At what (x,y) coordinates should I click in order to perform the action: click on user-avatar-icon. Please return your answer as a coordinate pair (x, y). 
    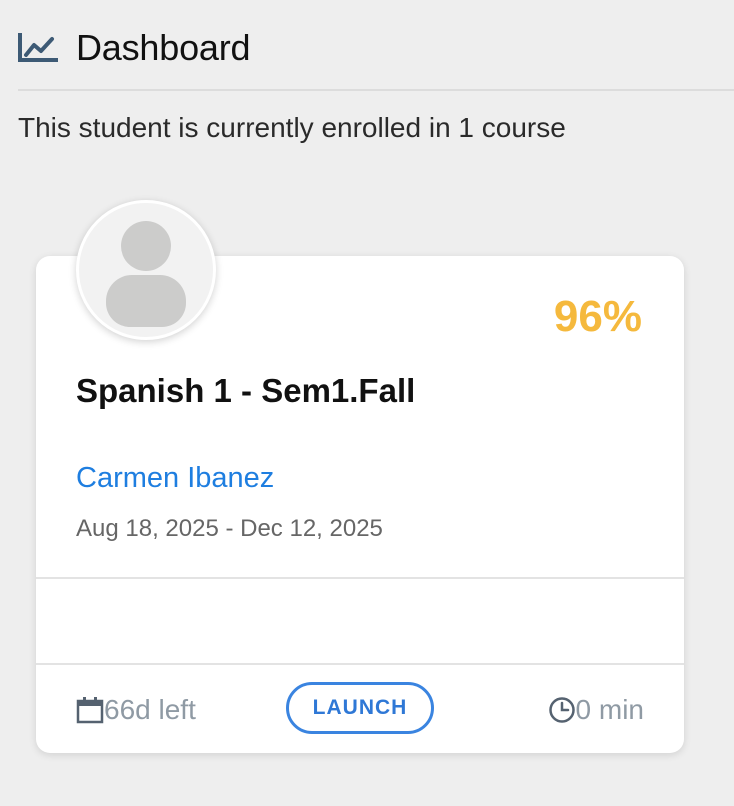
    Looking at the image, I should click on (146, 270).